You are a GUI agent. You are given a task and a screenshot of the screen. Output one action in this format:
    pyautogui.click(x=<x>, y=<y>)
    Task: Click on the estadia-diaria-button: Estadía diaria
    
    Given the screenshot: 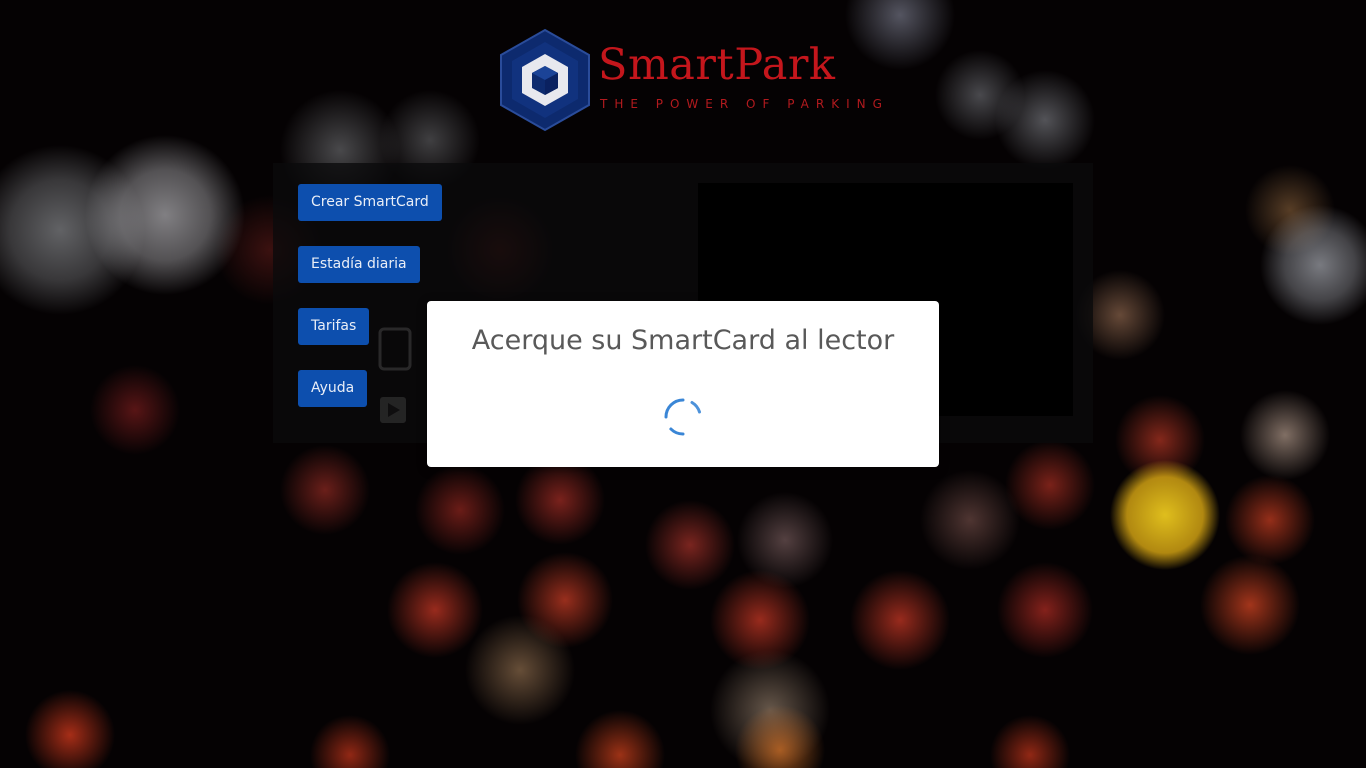 What is the action you would take?
    pyautogui.click(x=359, y=264)
    